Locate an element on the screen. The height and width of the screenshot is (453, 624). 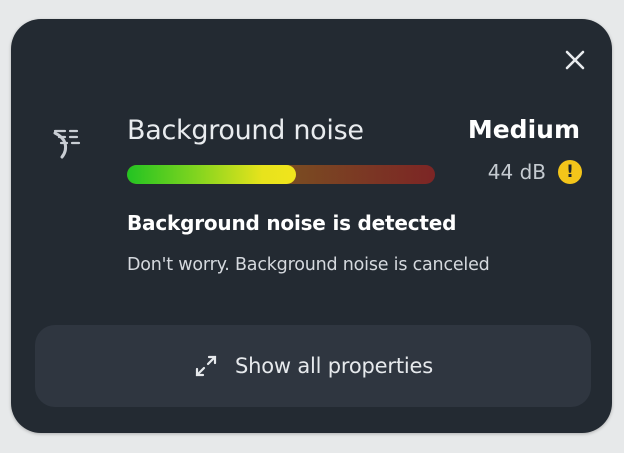
noise-meter is located at coordinates (281, 174).